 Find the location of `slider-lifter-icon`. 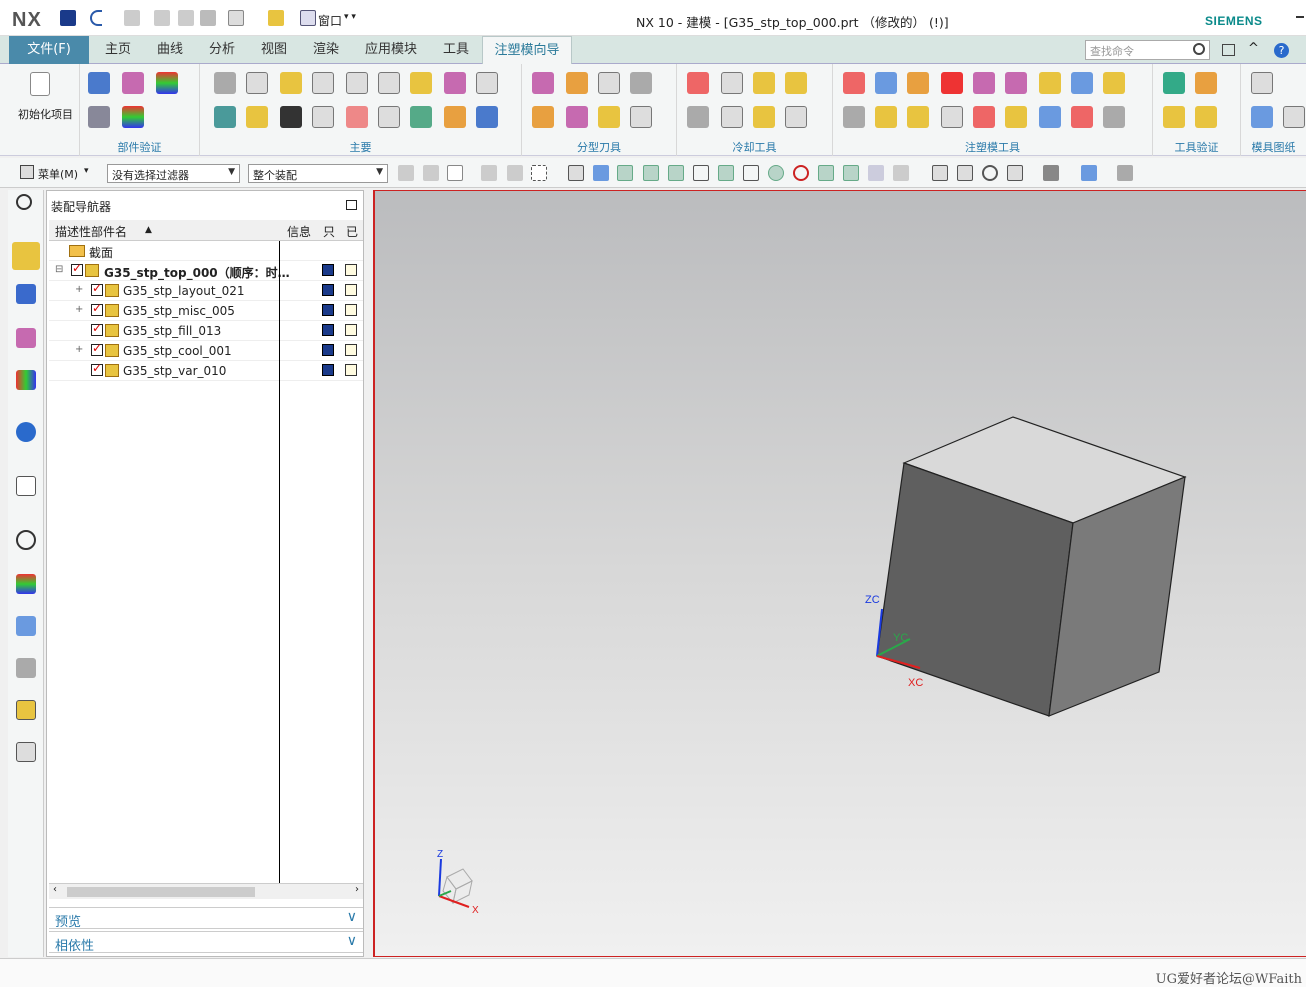

slider-lifter-icon is located at coordinates (225, 117).